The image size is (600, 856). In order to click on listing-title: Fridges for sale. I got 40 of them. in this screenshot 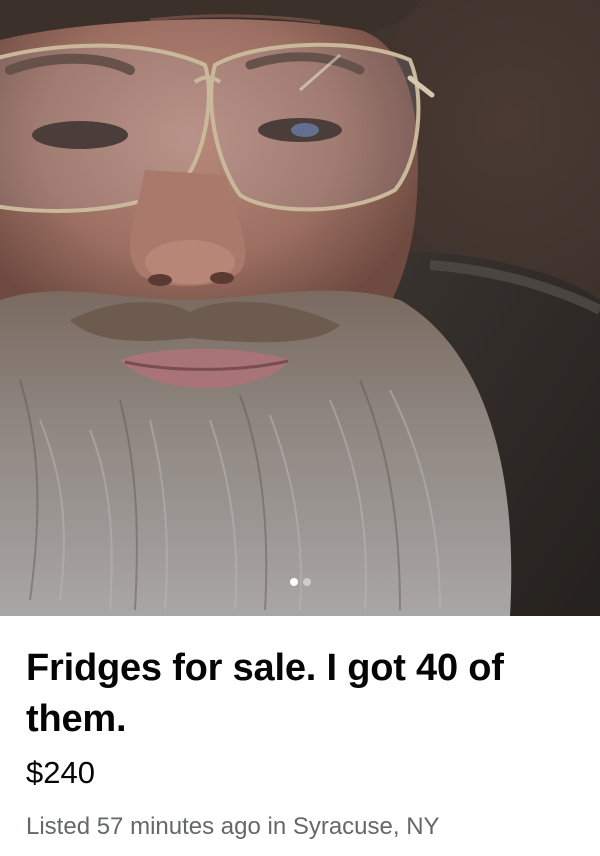, I will do `click(265, 693)`.